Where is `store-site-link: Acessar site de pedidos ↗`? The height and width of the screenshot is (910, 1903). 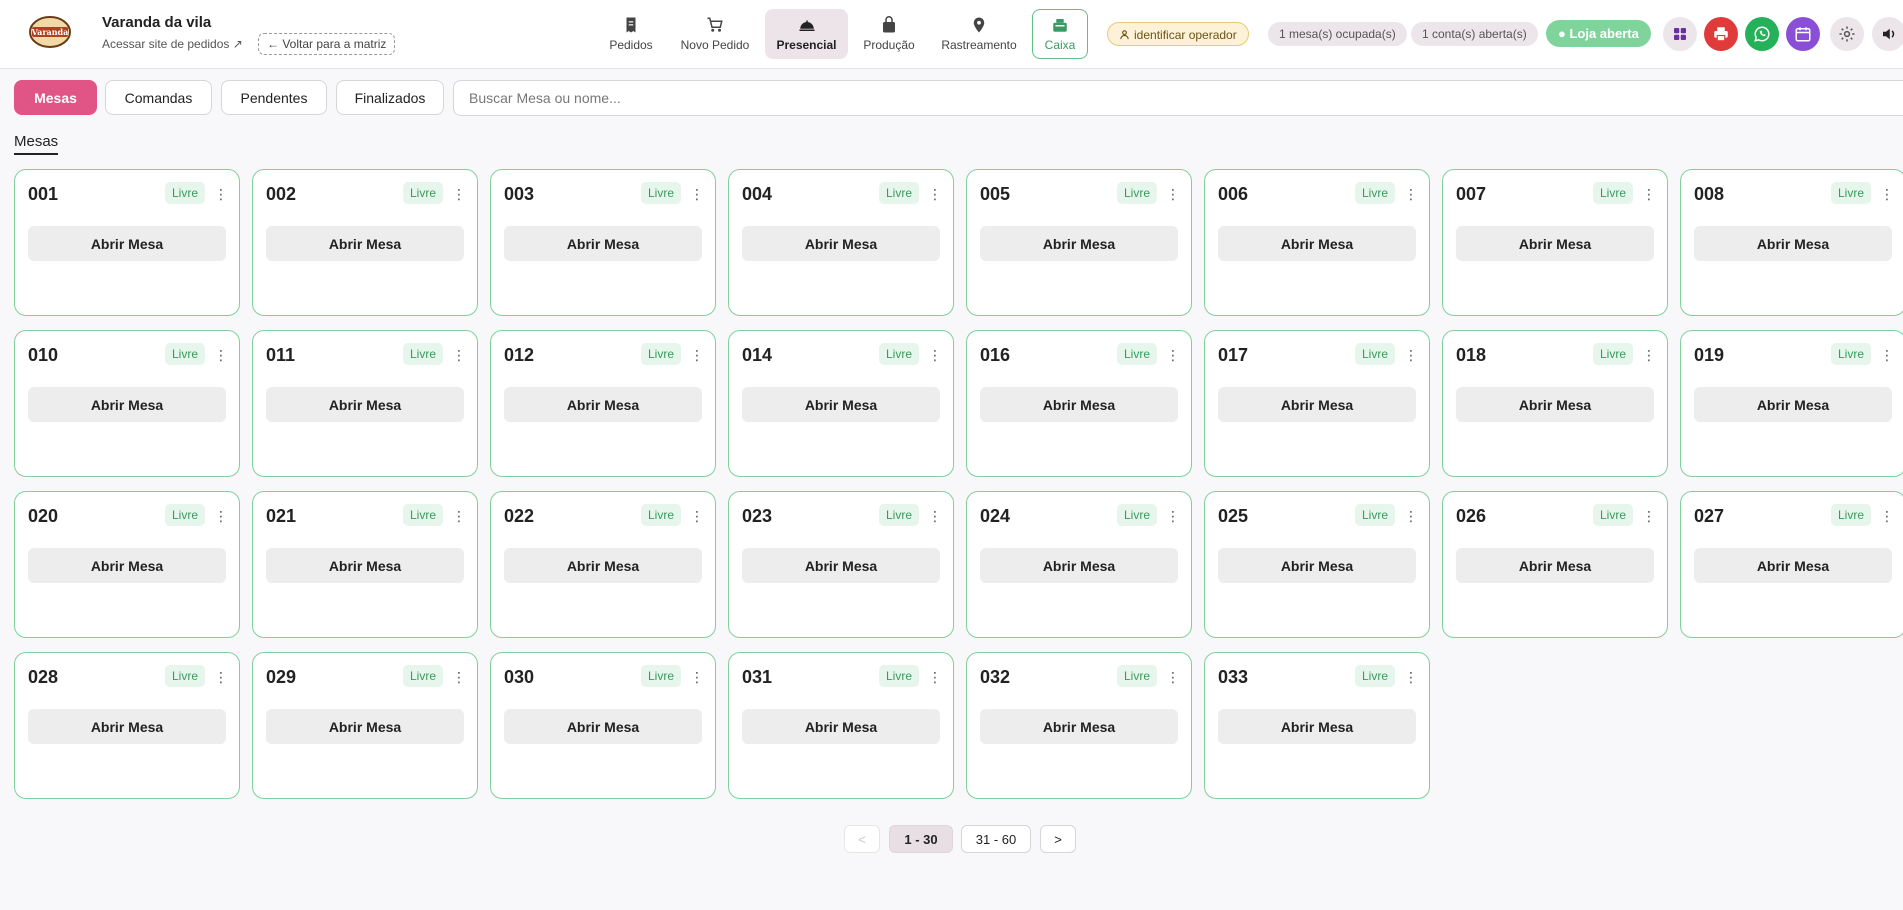 store-site-link: Acessar site de pedidos ↗ is located at coordinates (172, 44).